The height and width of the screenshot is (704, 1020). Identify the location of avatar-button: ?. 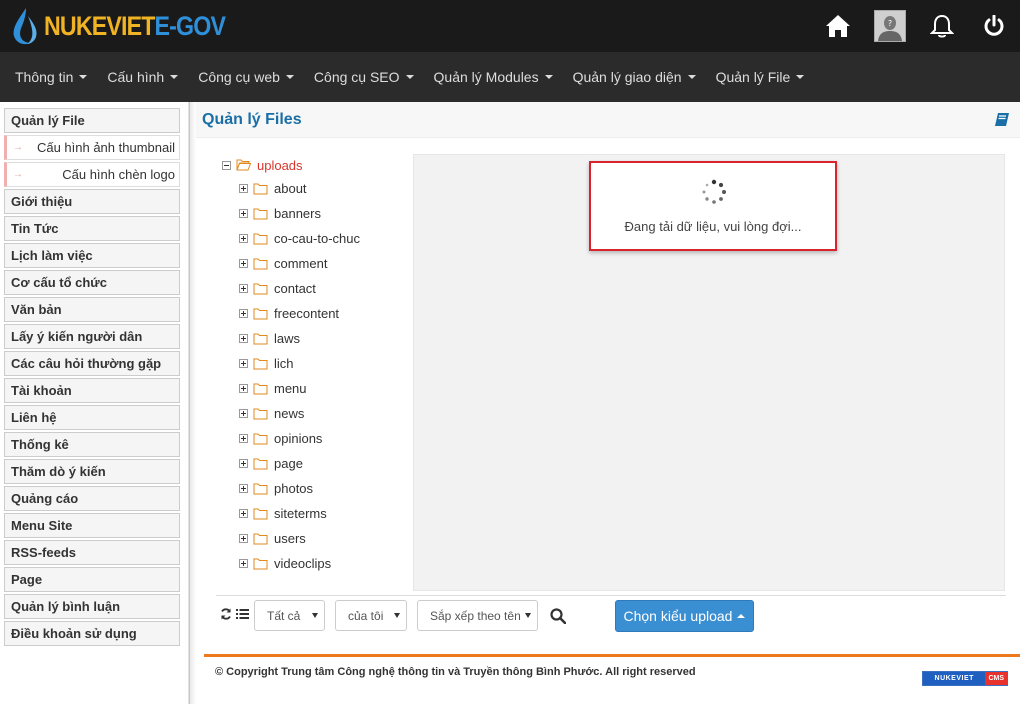
(890, 26).